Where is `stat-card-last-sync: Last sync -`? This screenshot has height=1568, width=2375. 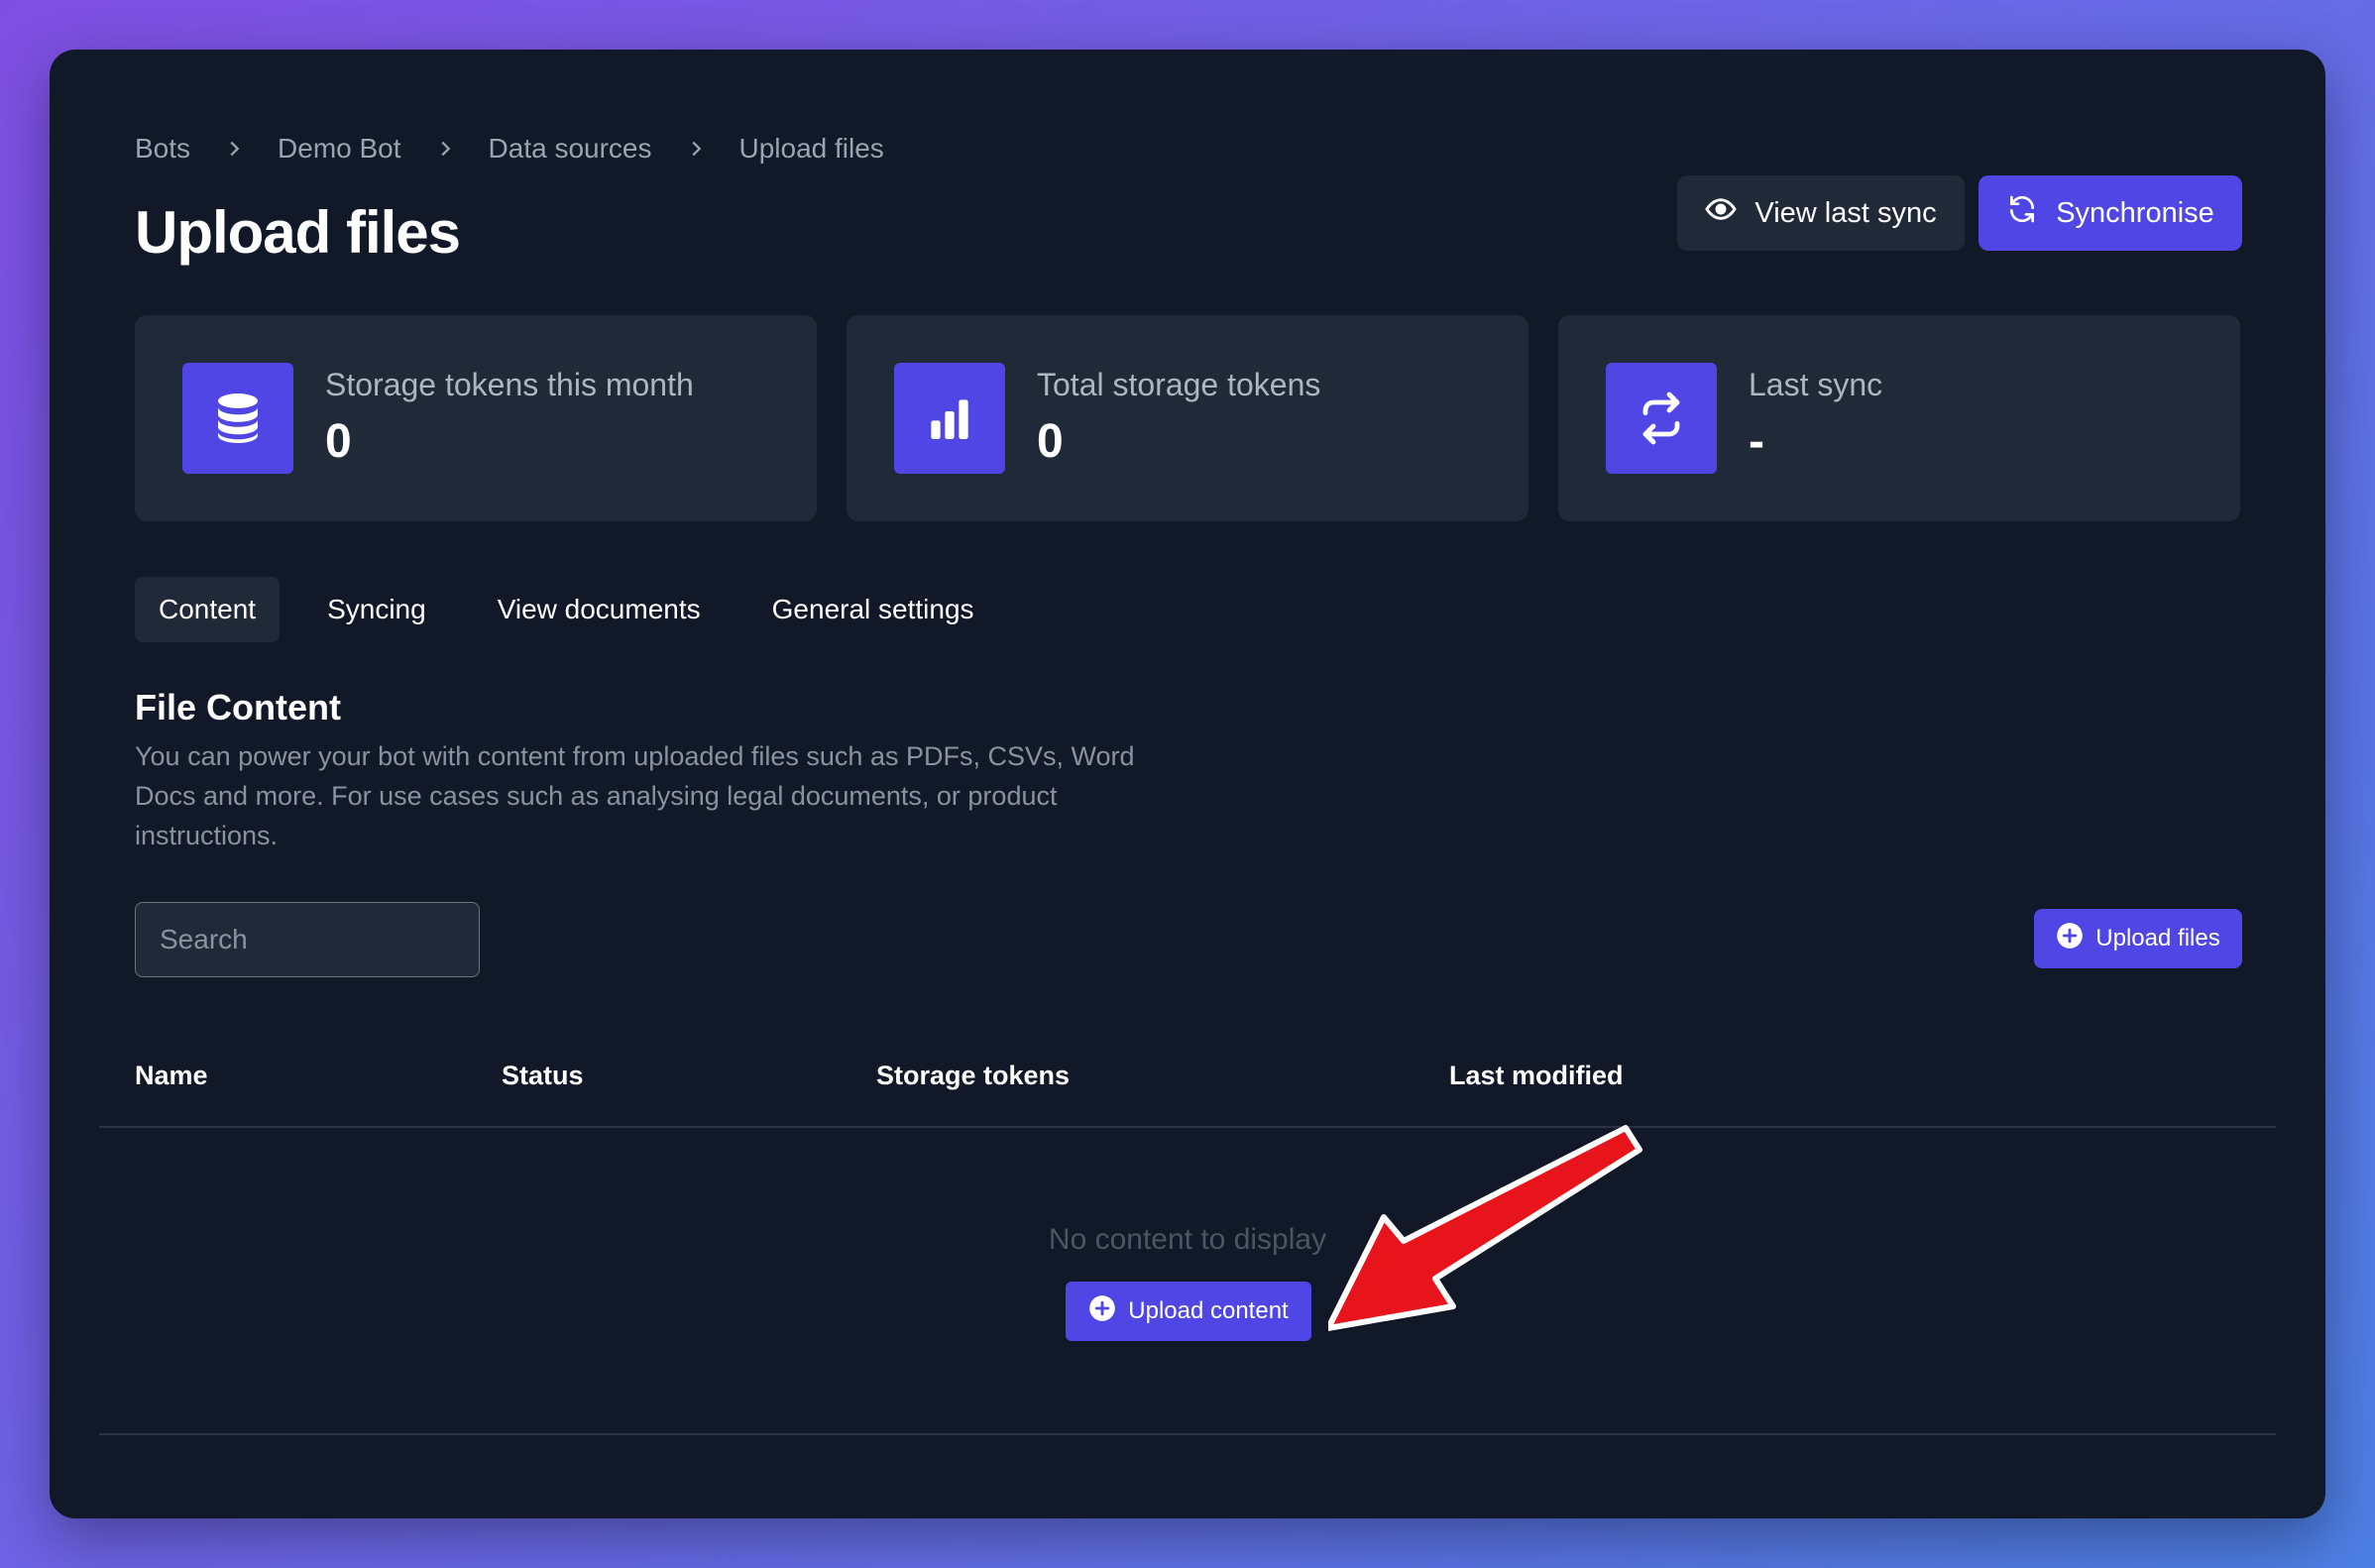 stat-card-last-sync: Last sync - is located at coordinates (1899, 418).